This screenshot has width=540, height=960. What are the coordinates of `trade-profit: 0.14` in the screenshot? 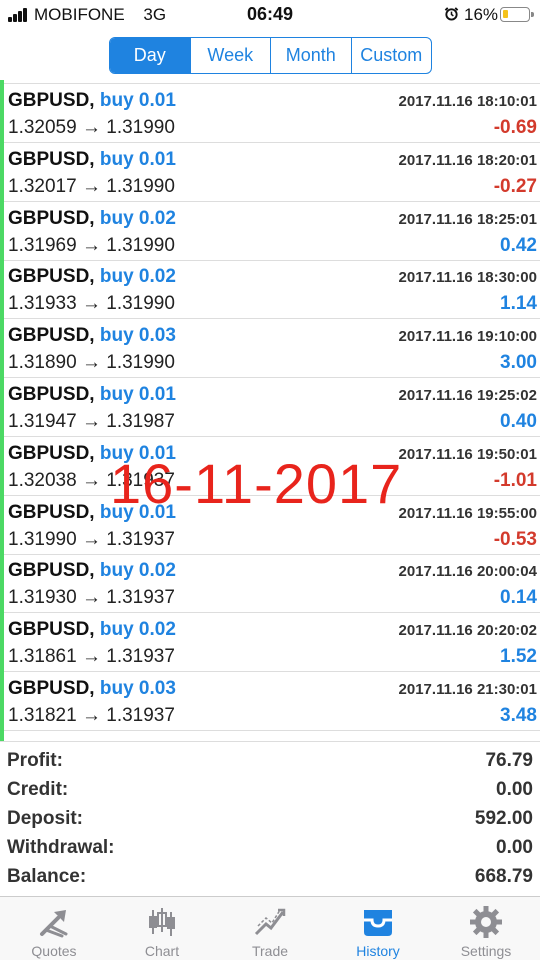 It's located at (518, 598).